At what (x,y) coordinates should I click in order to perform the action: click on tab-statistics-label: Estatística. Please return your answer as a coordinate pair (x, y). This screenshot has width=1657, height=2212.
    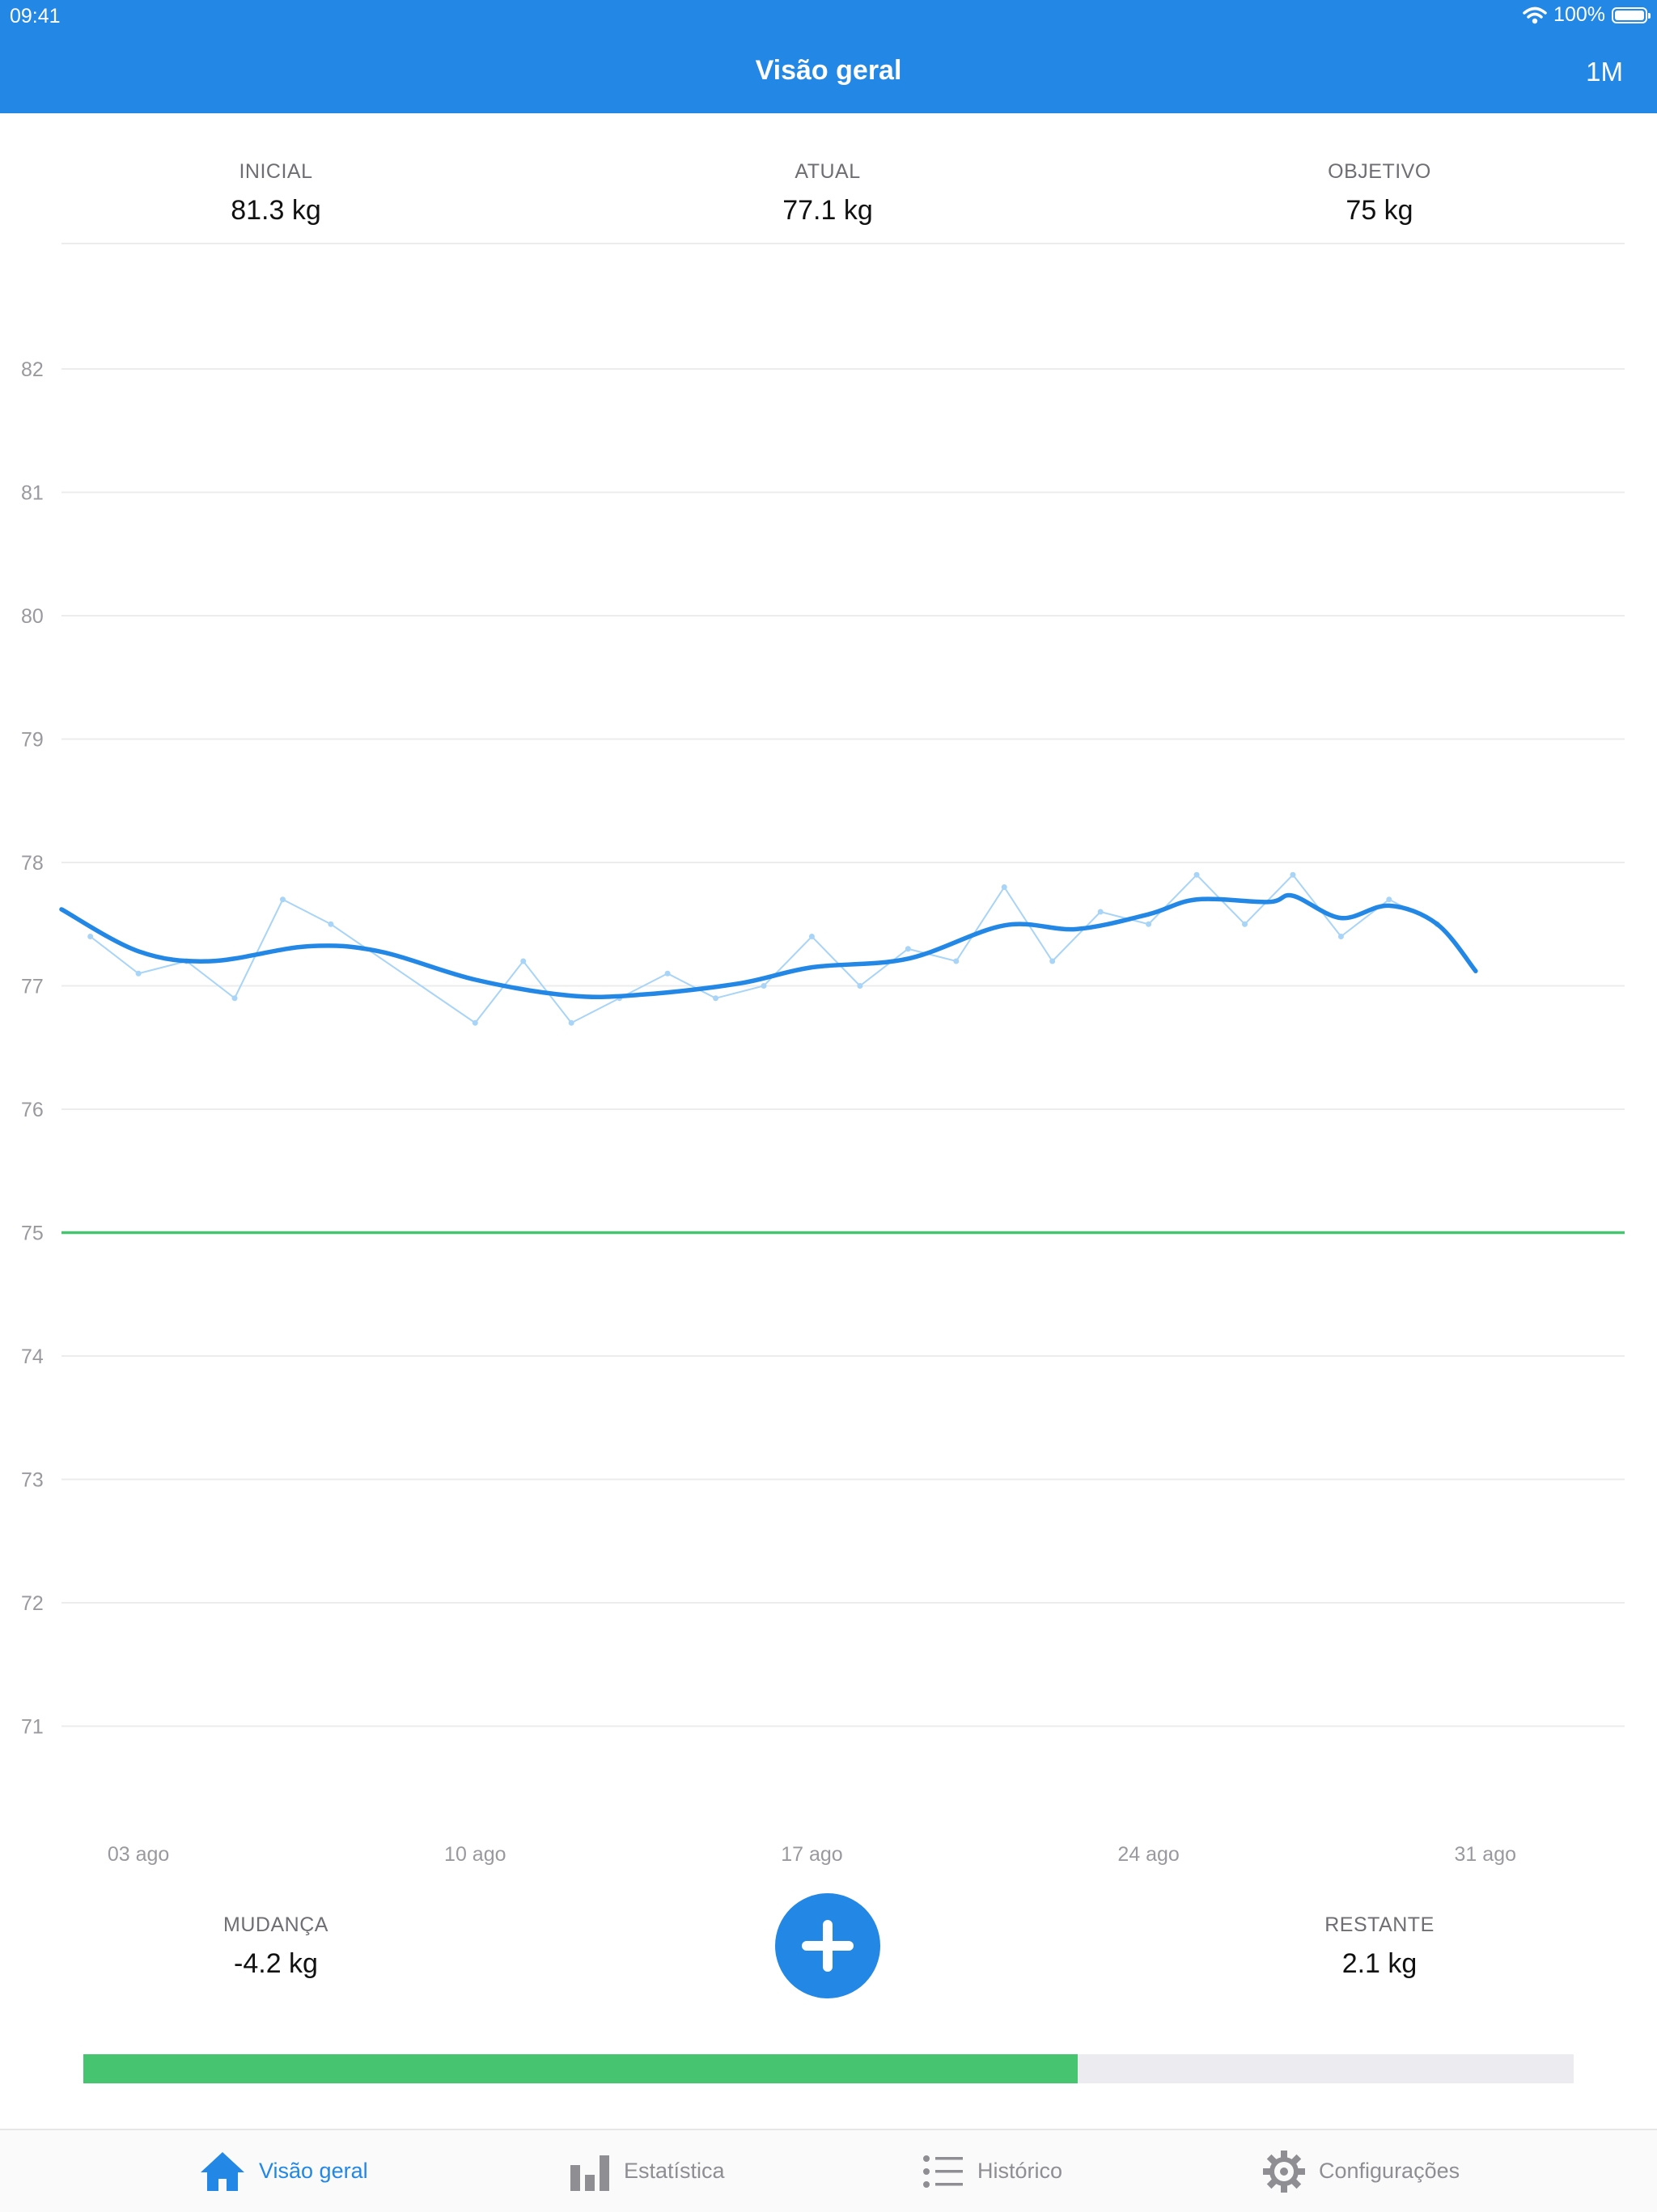
    Looking at the image, I should click on (674, 2171).